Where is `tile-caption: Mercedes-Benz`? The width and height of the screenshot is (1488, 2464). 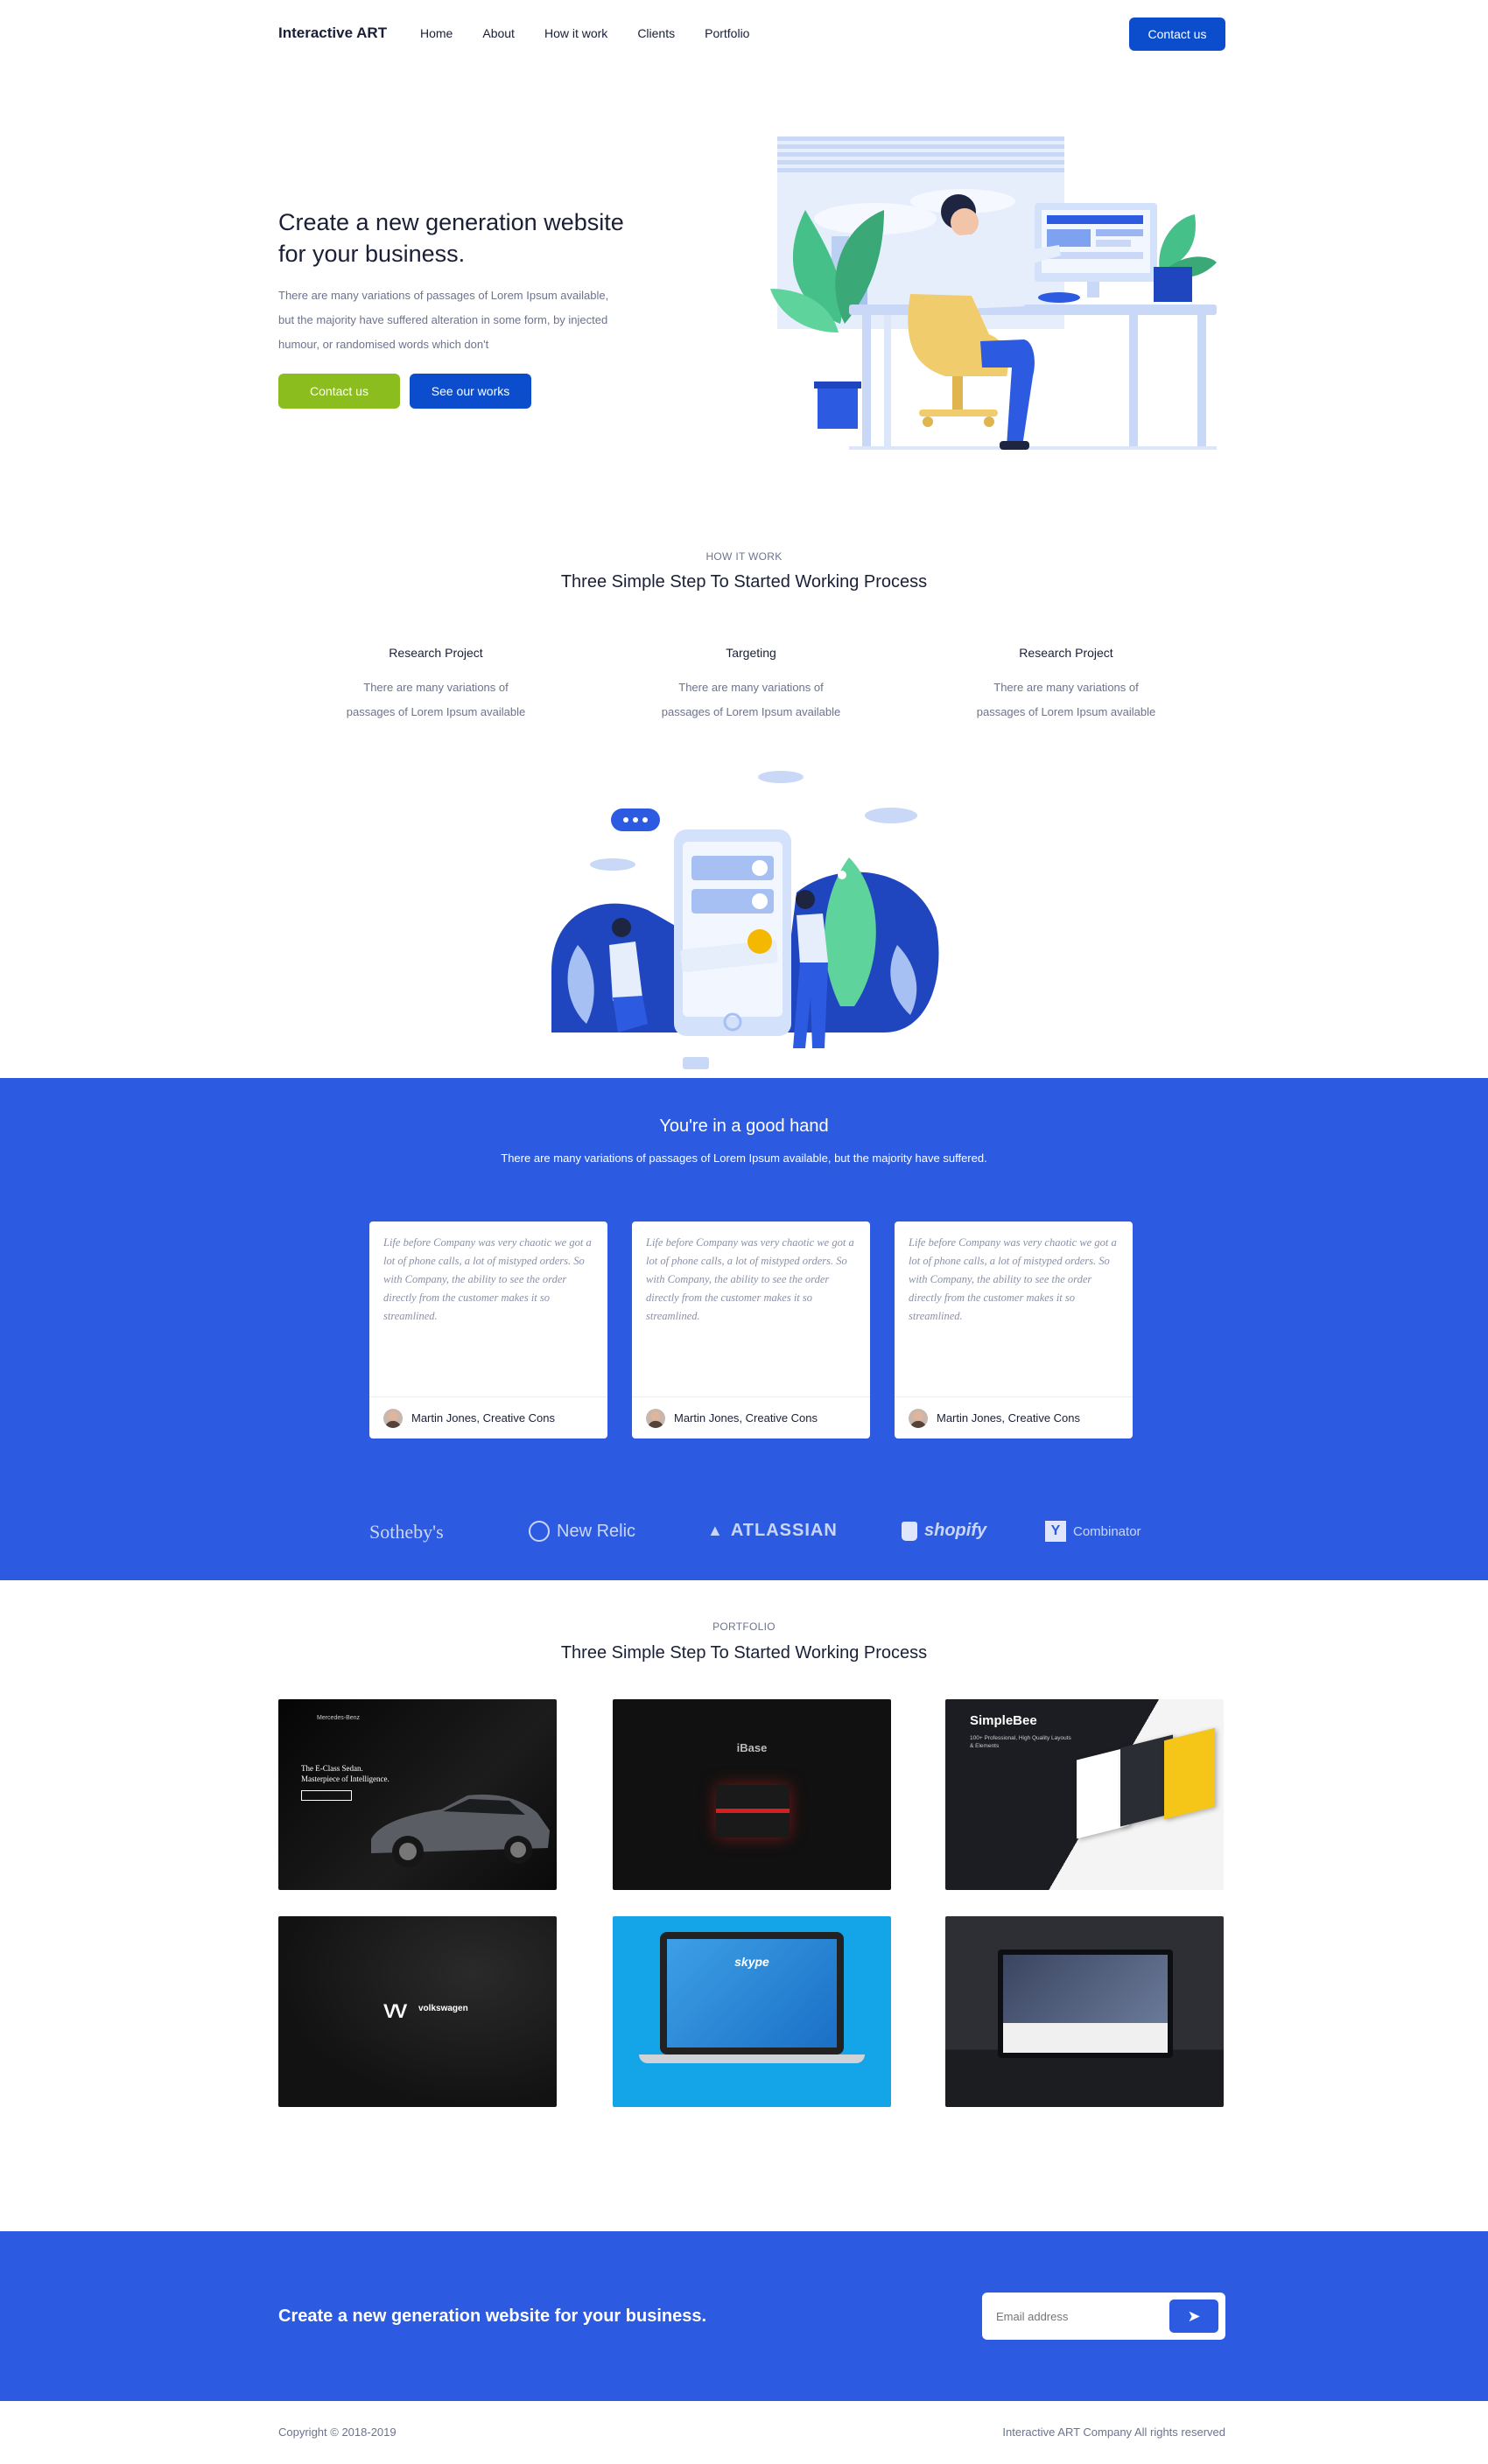 tile-caption: Mercedes-Benz is located at coordinates (339, 1718).